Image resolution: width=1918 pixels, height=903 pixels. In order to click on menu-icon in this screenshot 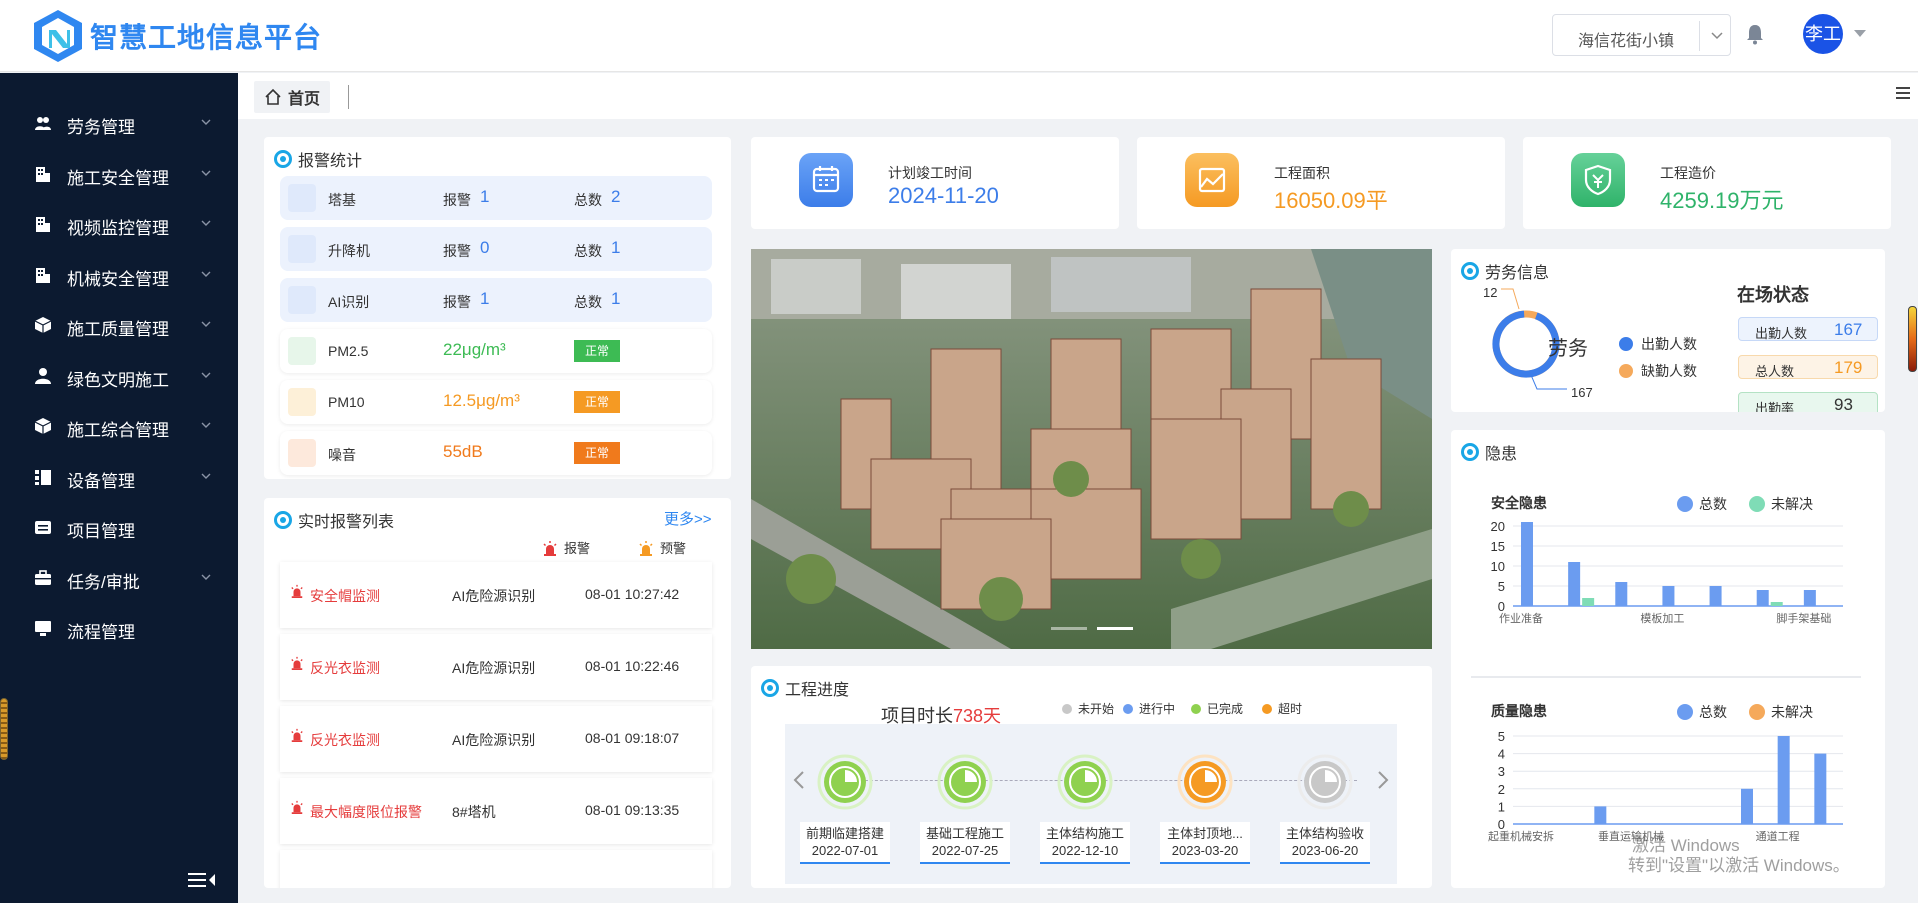, I will do `click(1903, 93)`.